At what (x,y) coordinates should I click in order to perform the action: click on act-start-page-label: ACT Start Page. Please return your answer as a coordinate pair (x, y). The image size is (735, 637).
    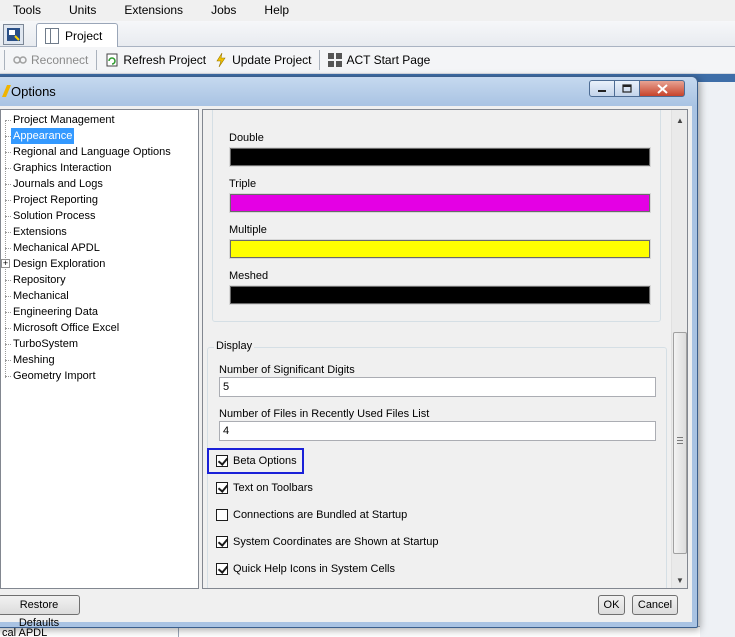
    Looking at the image, I should click on (388, 60).